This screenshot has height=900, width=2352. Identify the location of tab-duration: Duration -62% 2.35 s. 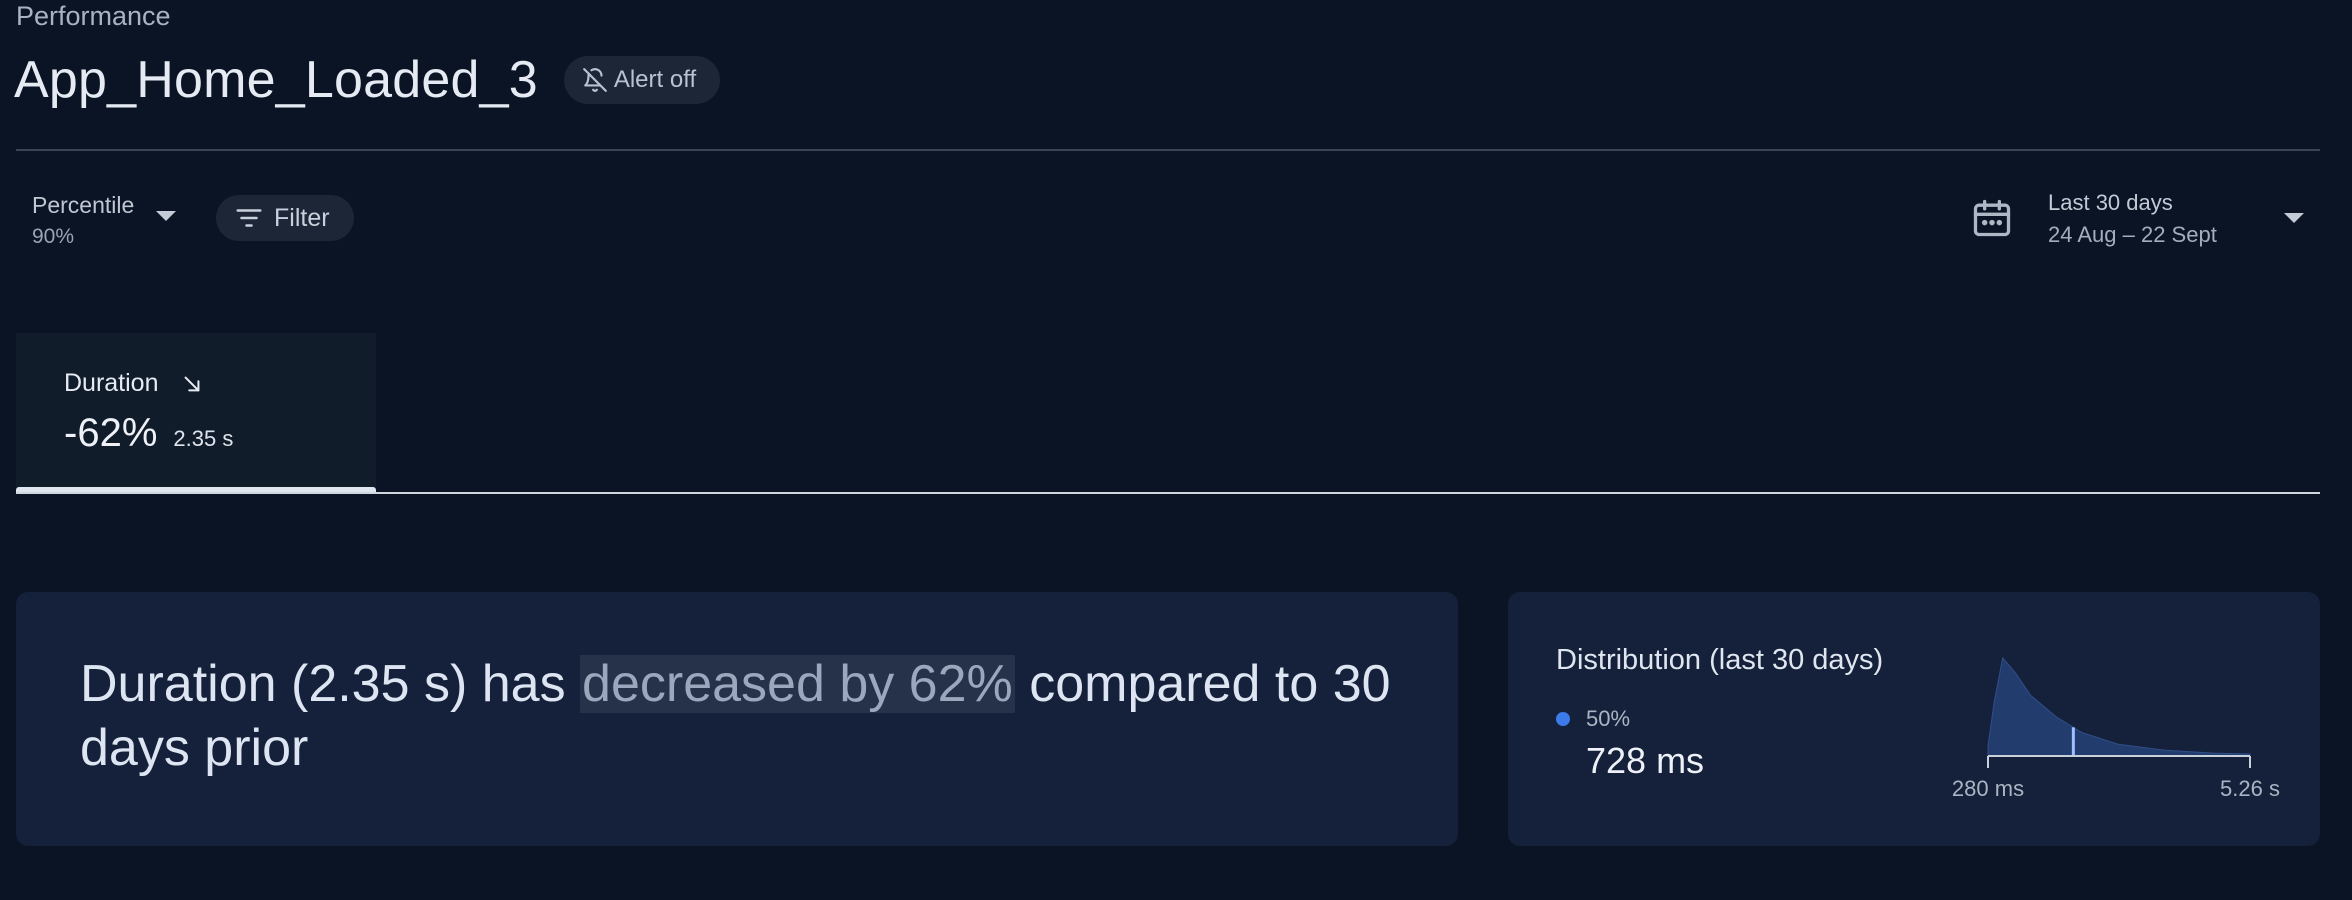
(196, 412).